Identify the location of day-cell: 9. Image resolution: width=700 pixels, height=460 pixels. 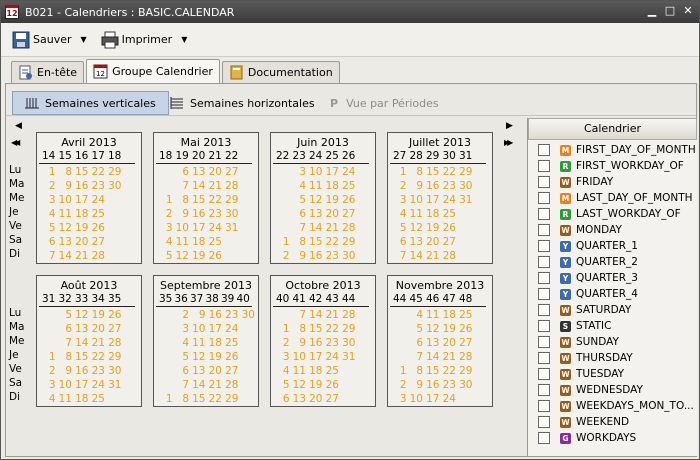
(418, 187).